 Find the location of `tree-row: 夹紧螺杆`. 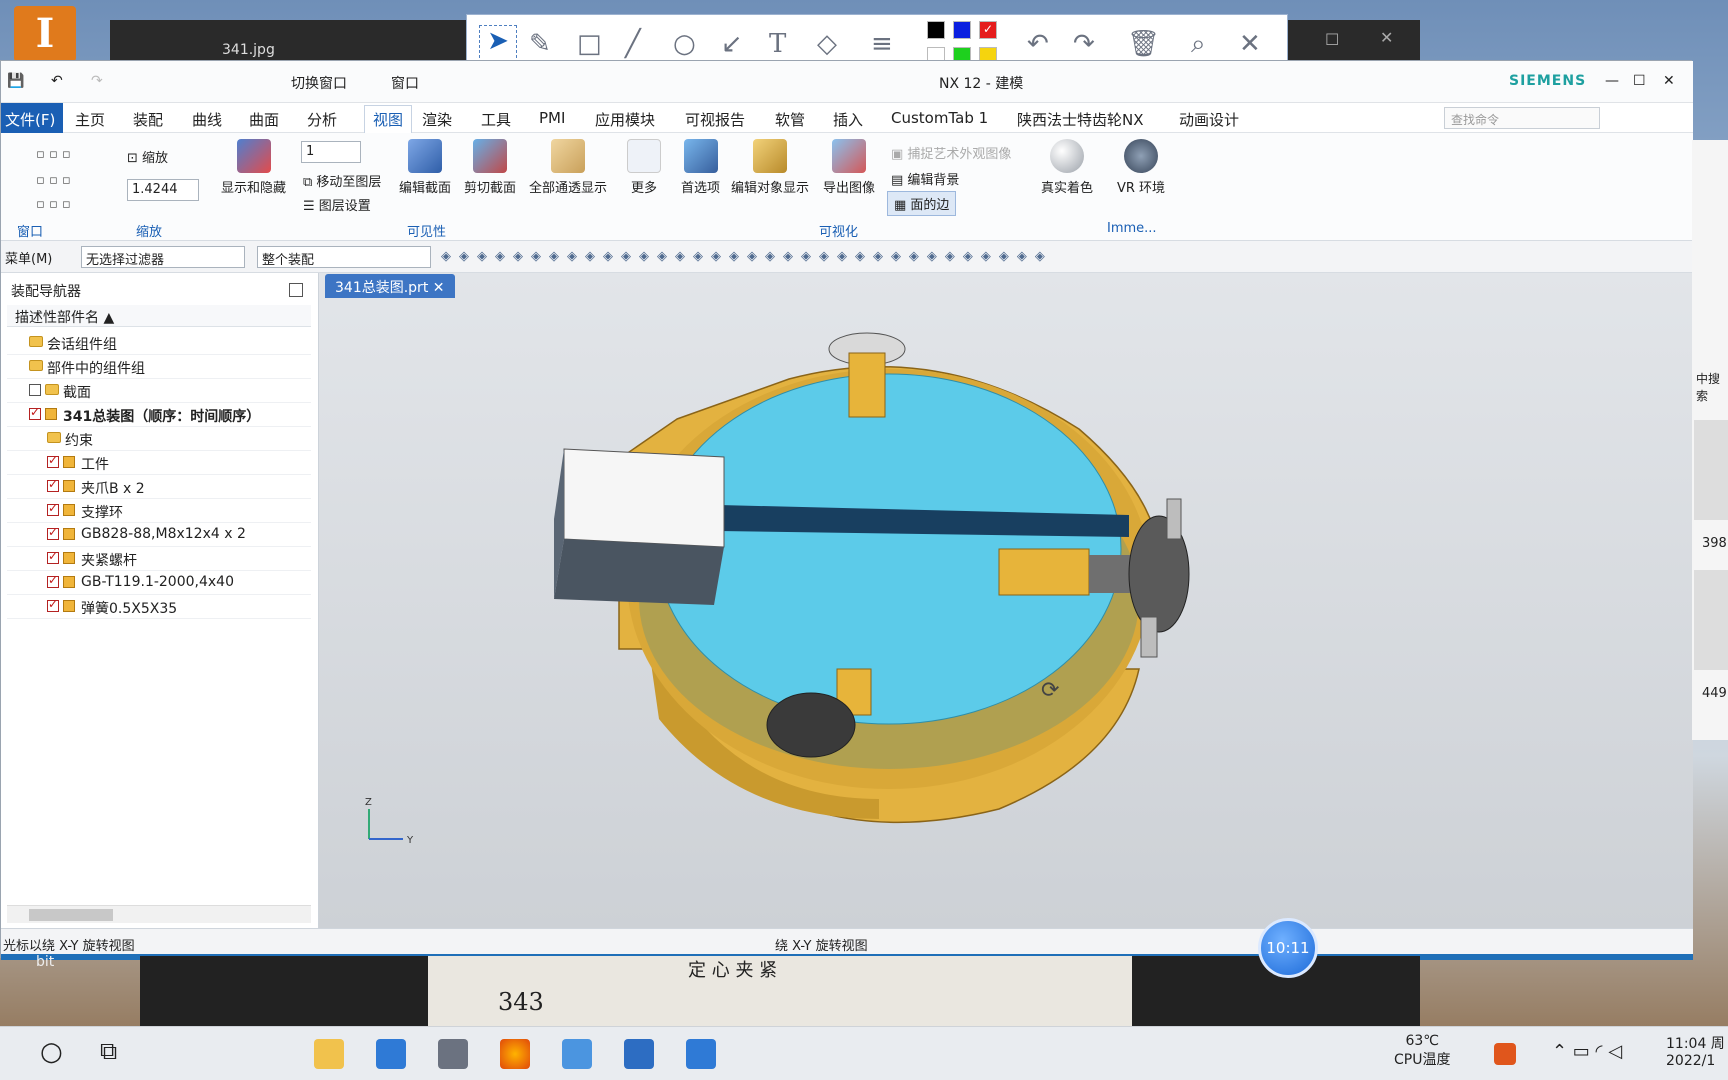

tree-row: 夹紧螺杆 is located at coordinates (159, 559).